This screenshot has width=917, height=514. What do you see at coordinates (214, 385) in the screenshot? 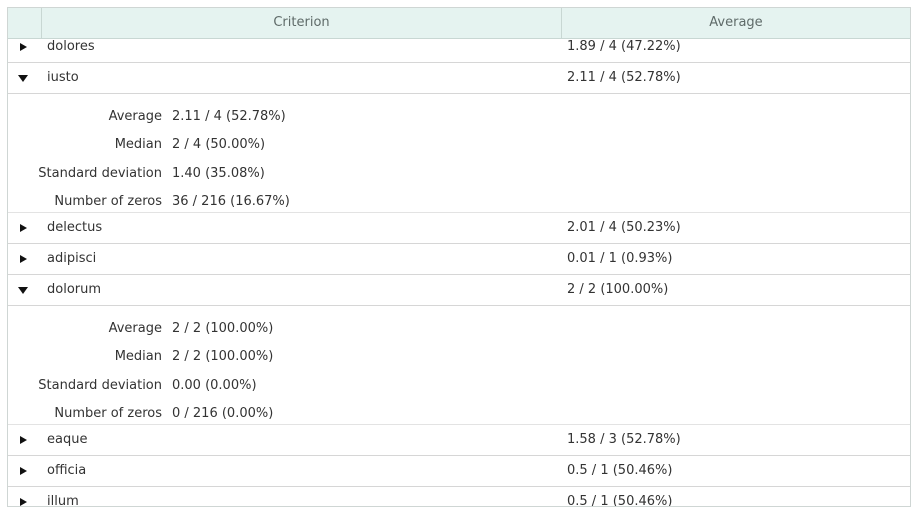
I see `stat-value: 0.00 (0.00%)` at bounding box center [214, 385].